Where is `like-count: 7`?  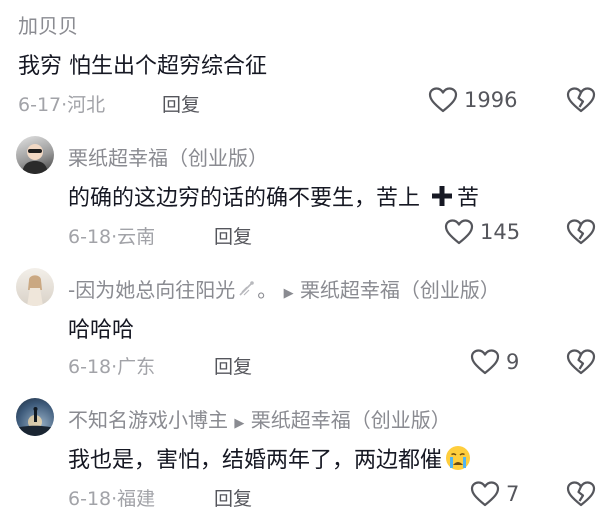
like-count: 7 is located at coordinates (513, 494).